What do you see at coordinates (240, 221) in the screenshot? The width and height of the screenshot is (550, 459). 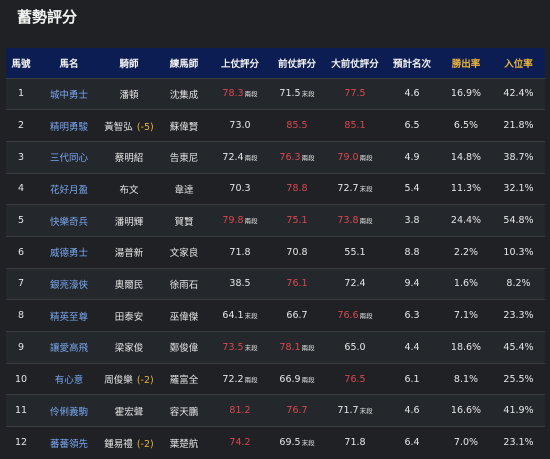 I see `last-rating-cell: 79.8兩段` at bounding box center [240, 221].